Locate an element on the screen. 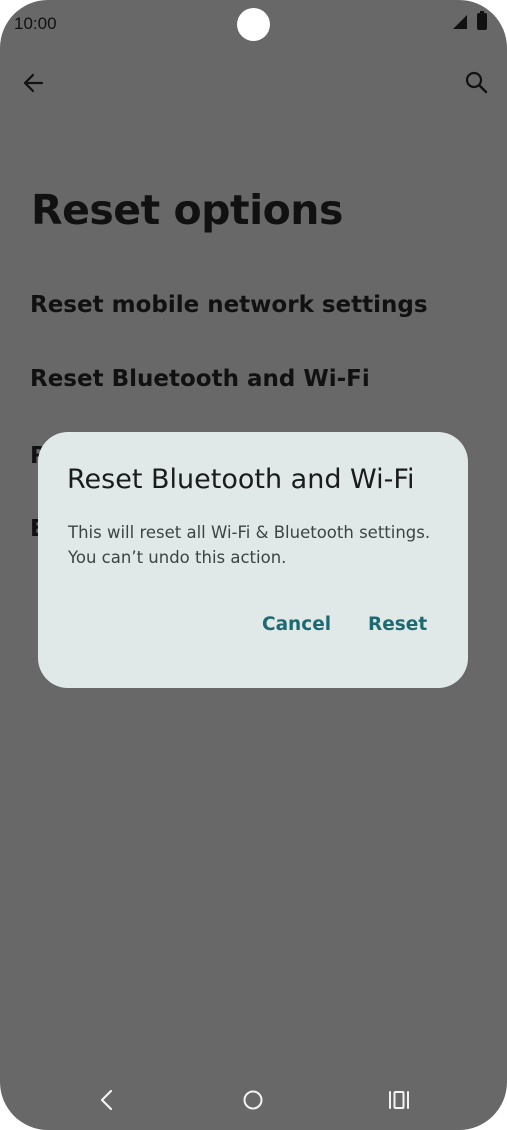 The height and width of the screenshot is (1130, 507). dialog-actions: Cancel Reset is located at coordinates (253, 630).